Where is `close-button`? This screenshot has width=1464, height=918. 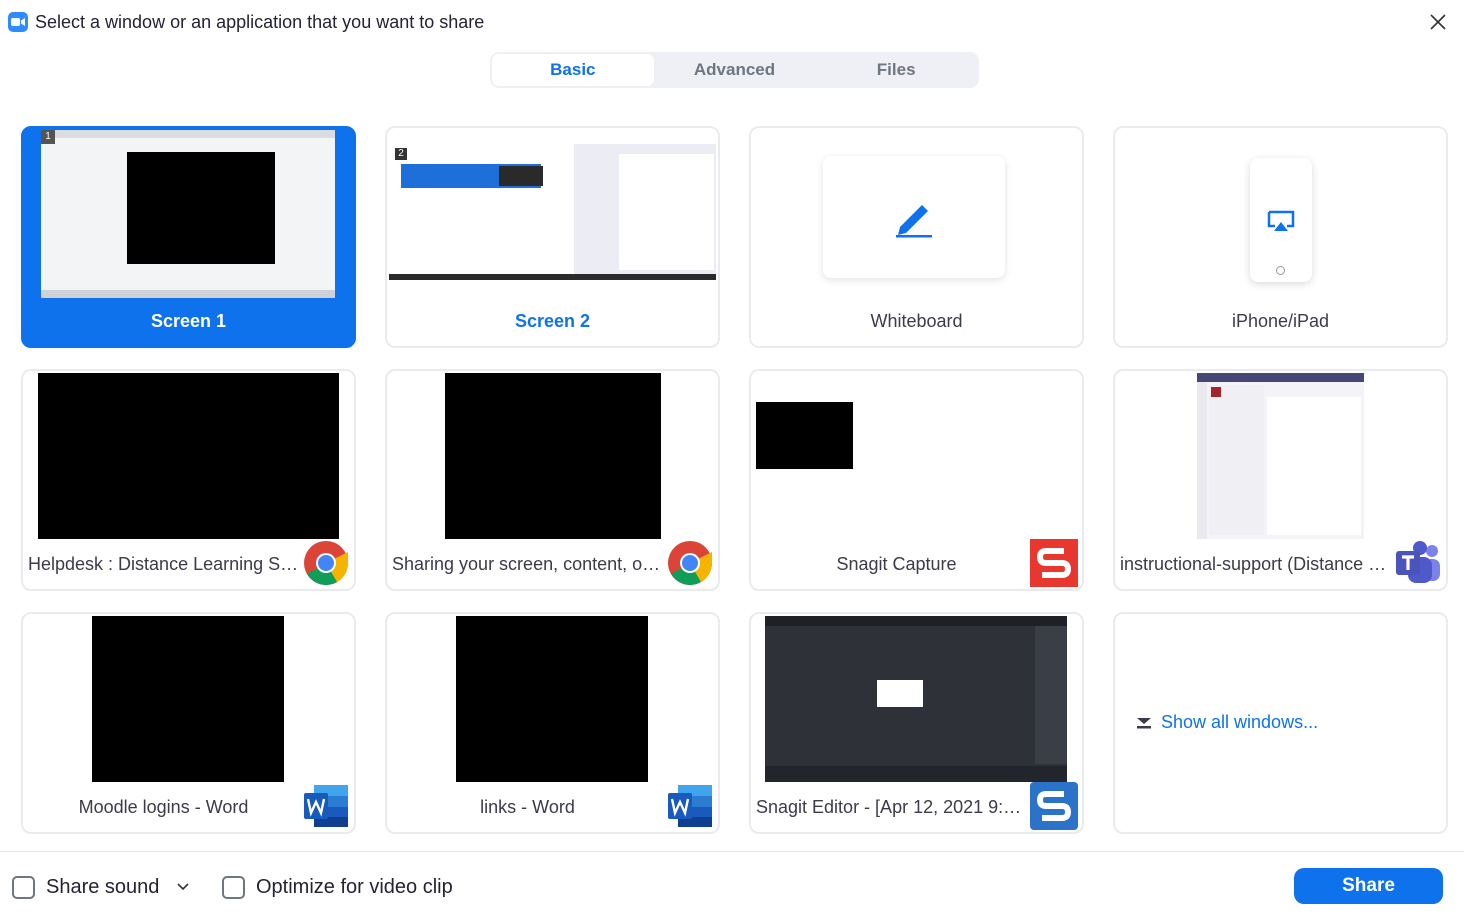 close-button is located at coordinates (1438, 22).